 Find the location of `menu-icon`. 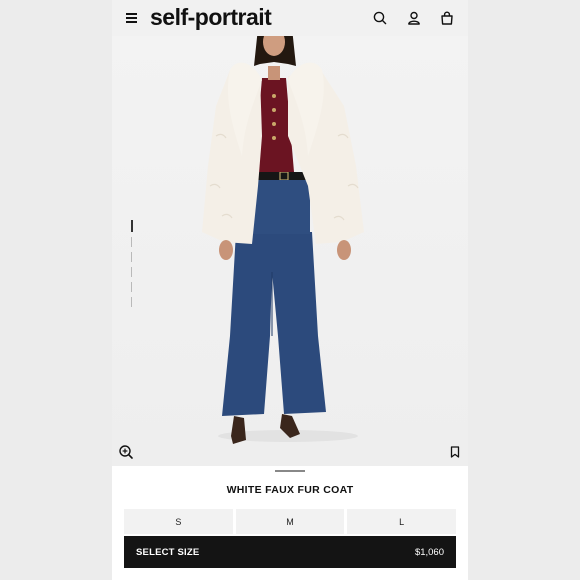

menu-icon is located at coordinates (131, 18).